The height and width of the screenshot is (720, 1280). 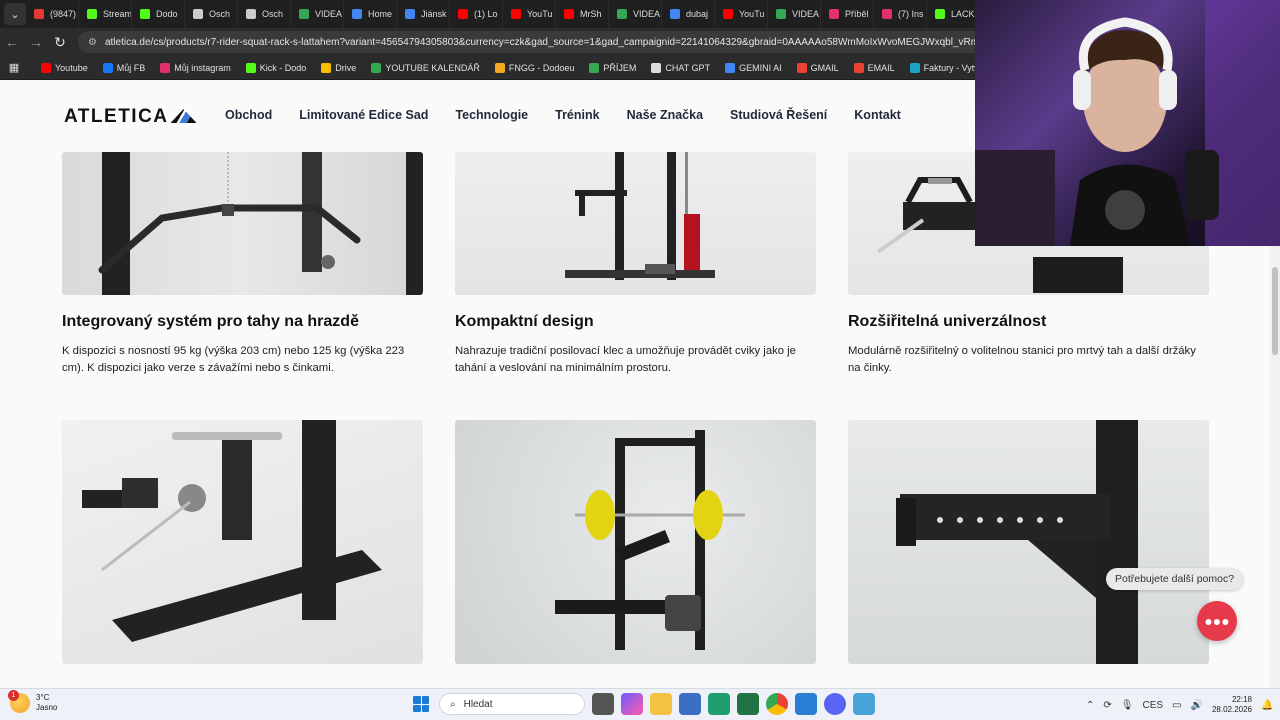 I want to click on volume-icon: 🔊, so click(x=1197, y=705).